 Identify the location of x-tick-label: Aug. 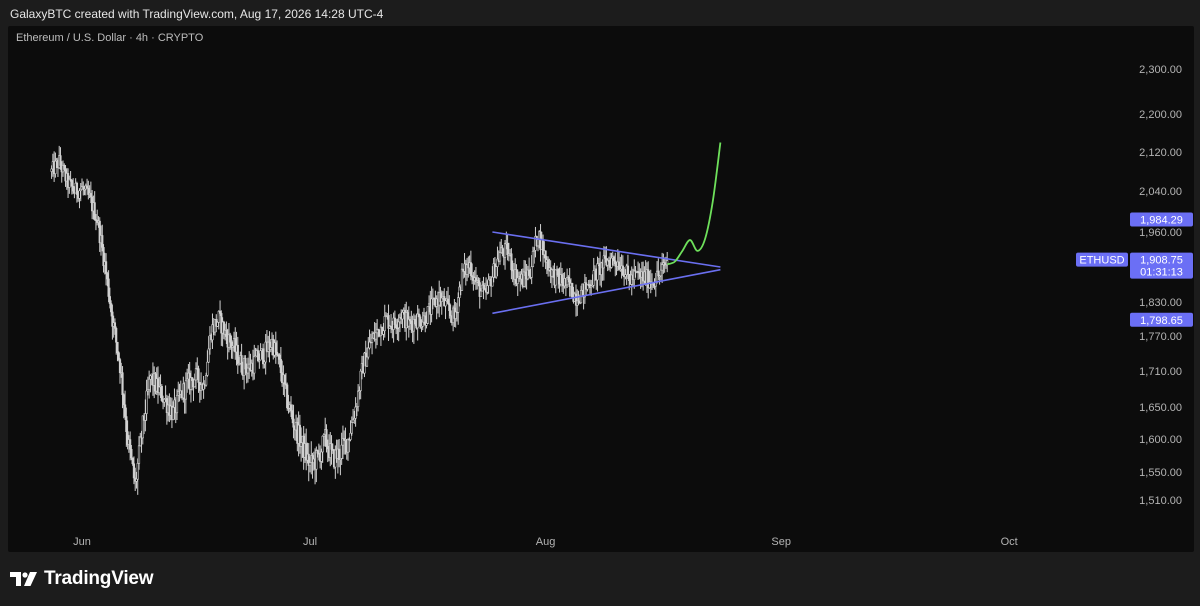
(546, 542).